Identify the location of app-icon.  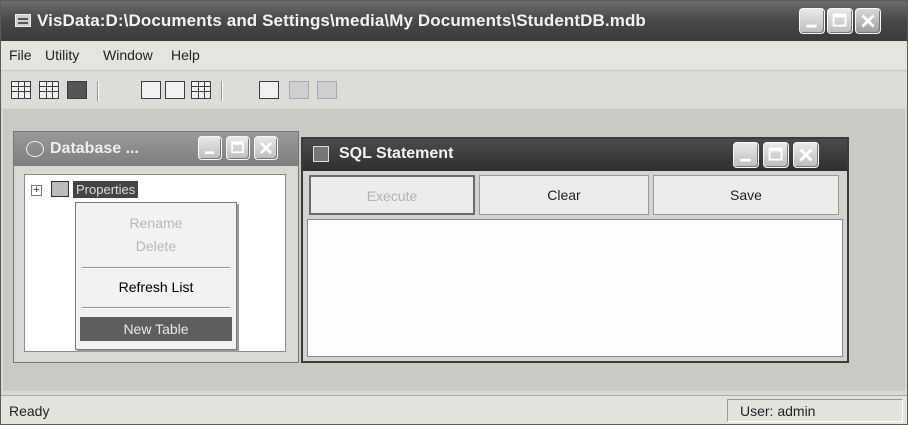
(23, 20).